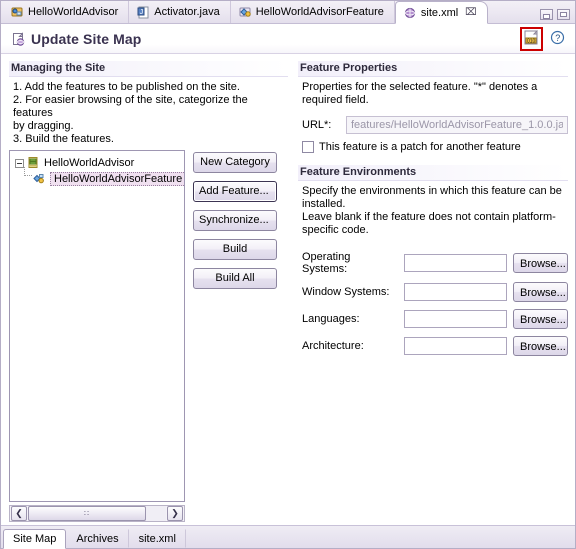  Describe the element at coordinates (544, 38) in the screenshot. I see `form-header-tools: 010 ?` at that location.